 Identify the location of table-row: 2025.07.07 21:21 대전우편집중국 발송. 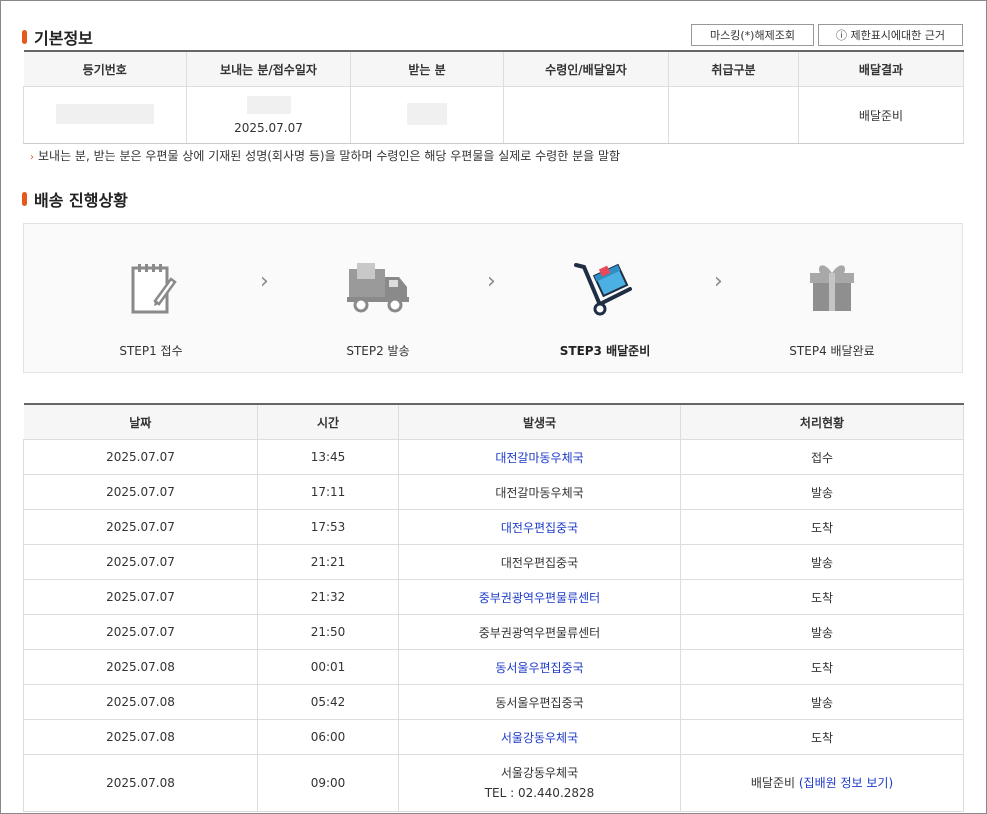
(493, 562).